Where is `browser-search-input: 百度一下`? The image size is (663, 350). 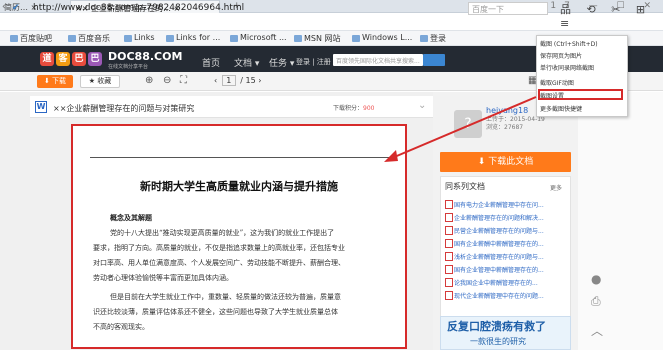
browser-search-input: 百度一下 is located at coordinates (508, 8).